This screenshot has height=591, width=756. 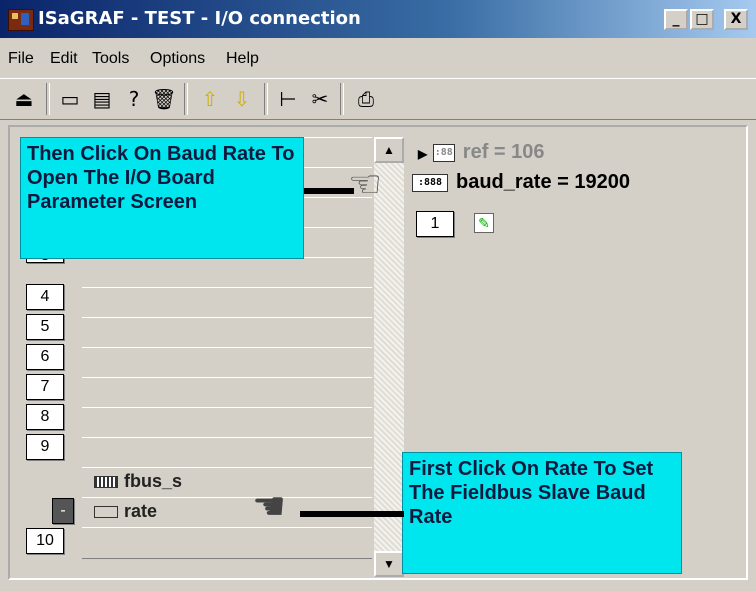 I want to click on slot-number: 6, so click(x=45, y=357).